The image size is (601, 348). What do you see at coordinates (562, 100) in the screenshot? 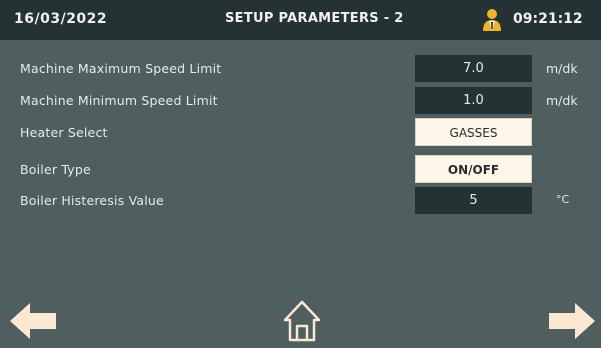
I see `min-speed-unit: m/dk` at bounding box center [562, 100].